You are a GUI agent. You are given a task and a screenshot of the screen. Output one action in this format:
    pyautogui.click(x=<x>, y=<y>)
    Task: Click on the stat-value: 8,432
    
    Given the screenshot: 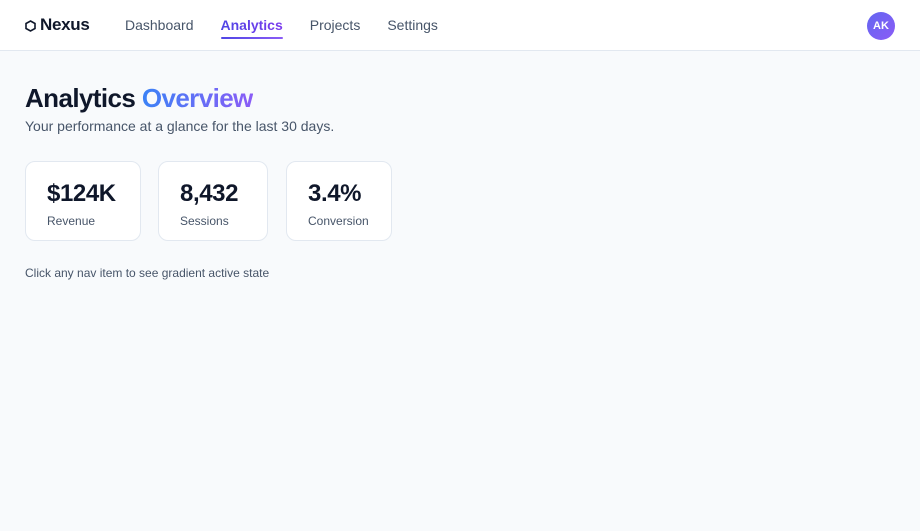 What is the action you would take?
    pyautogui.click(x=209, y=193)
    